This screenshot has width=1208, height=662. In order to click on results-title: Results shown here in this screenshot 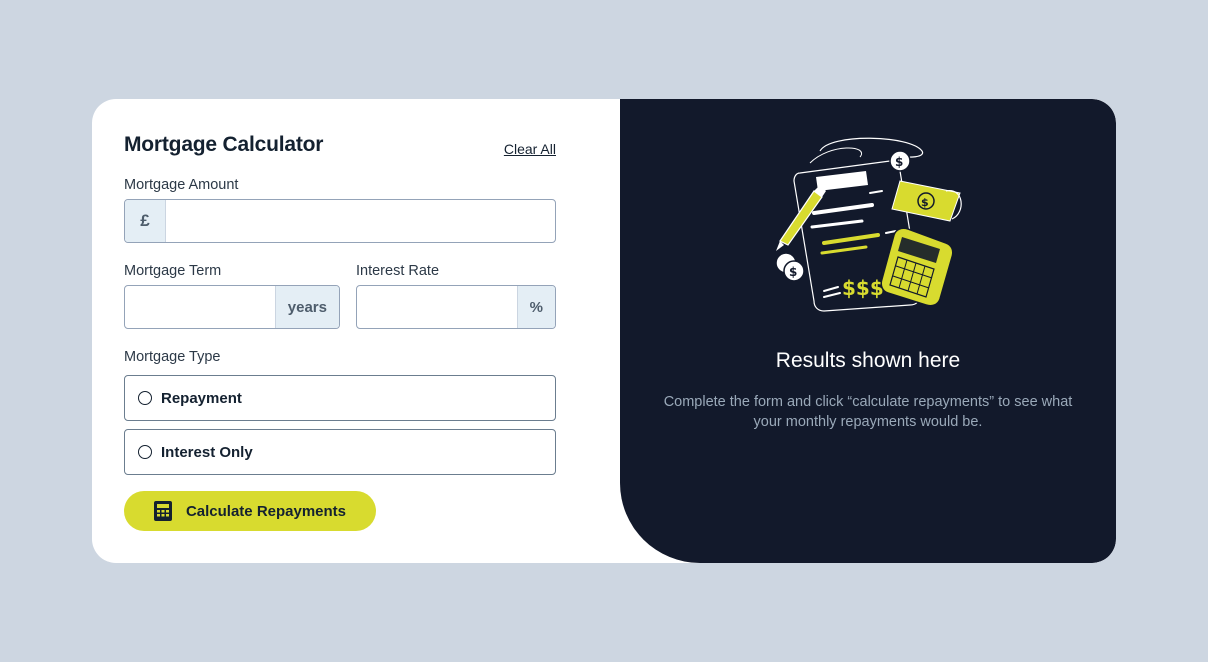, I will do `click(868, 360)`.